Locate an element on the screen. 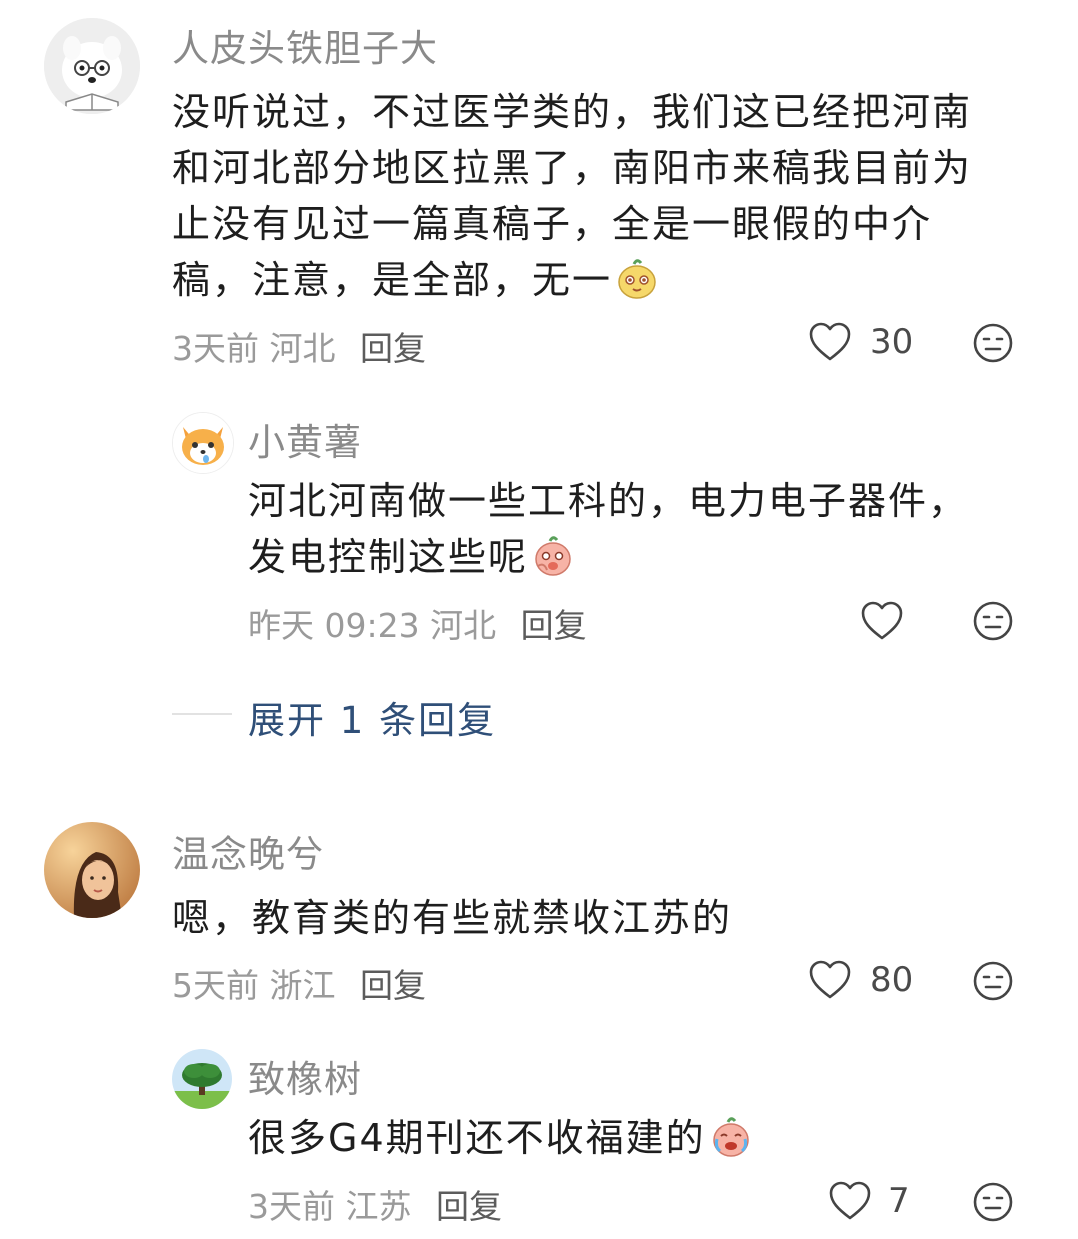 This screenshot has height=1239, width=1078. comment-author-name: 温念晚兮 is located at coordinates (248, 851).